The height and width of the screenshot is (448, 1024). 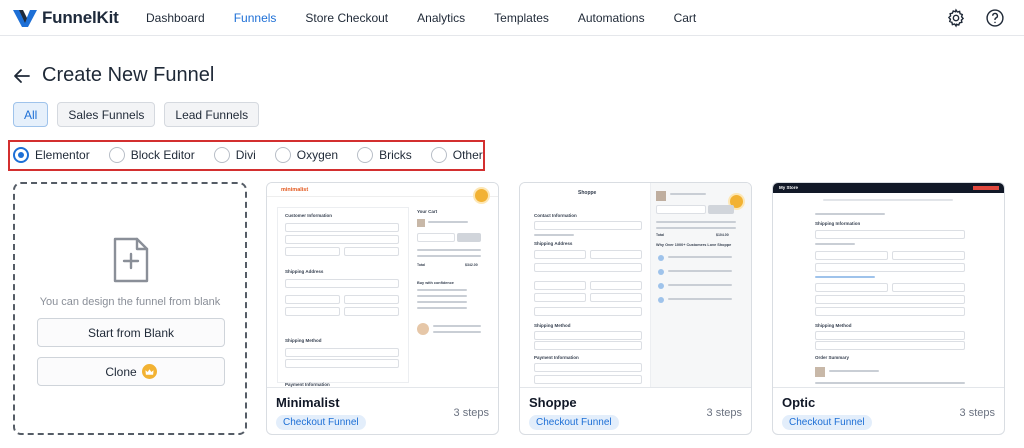 What do you see at coordinates (212, 114) in the screenshot?
I see `tab-lead-funnels: Lead Funnels` at bounding box center [212, 114].